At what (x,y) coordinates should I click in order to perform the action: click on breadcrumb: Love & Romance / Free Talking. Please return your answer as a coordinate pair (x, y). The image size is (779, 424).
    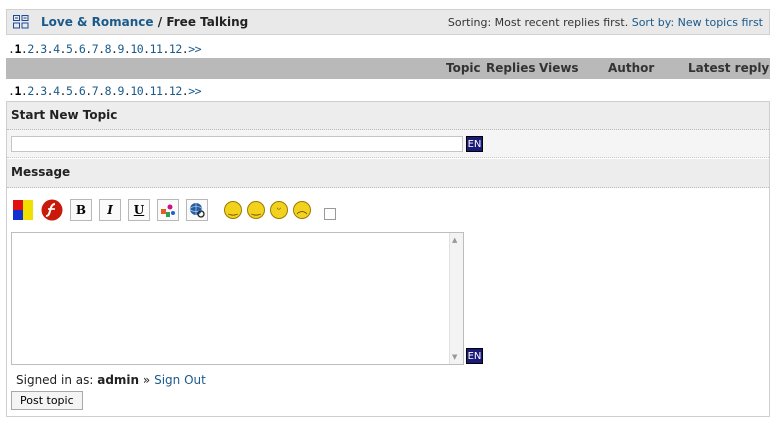
    Looking at the image, I should click on (144, 22).